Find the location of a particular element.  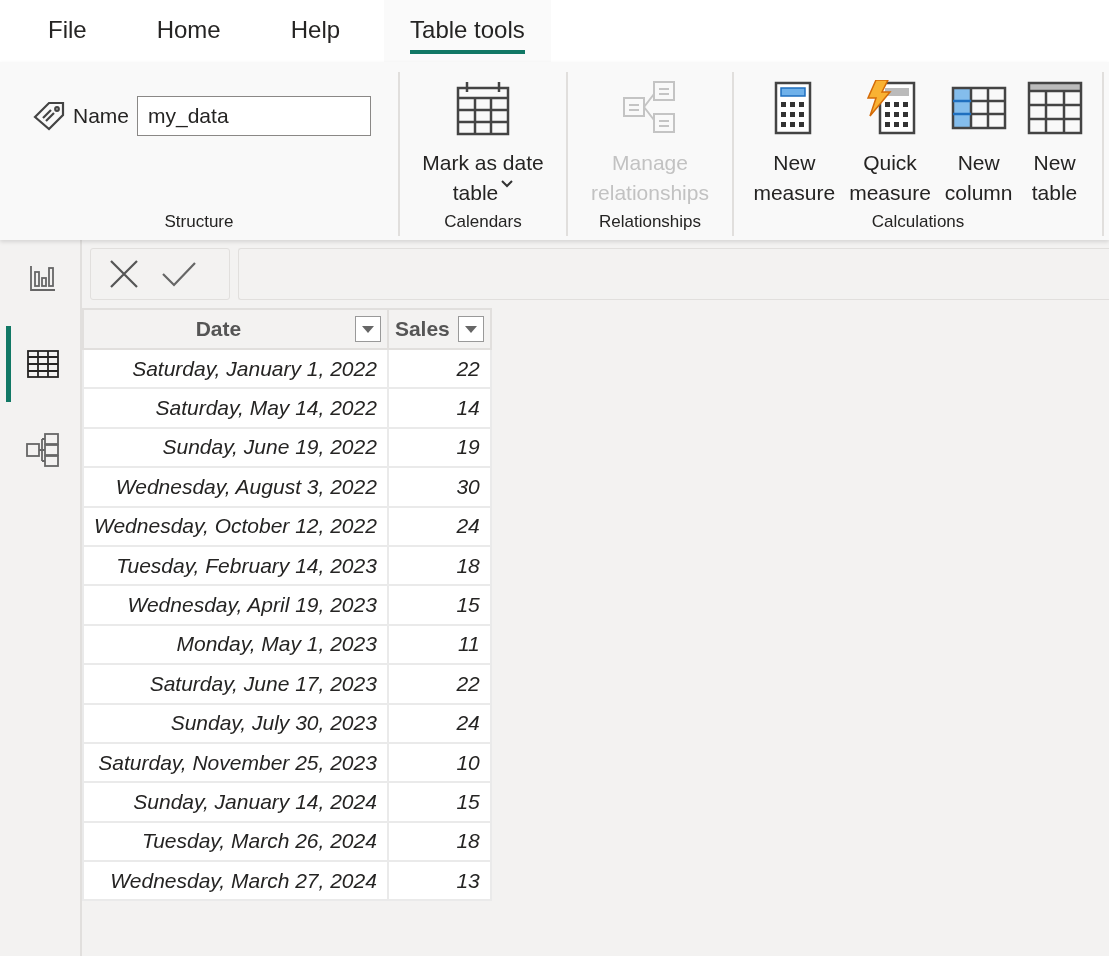

group-label: Calculations is located at coordinates (918, 222).